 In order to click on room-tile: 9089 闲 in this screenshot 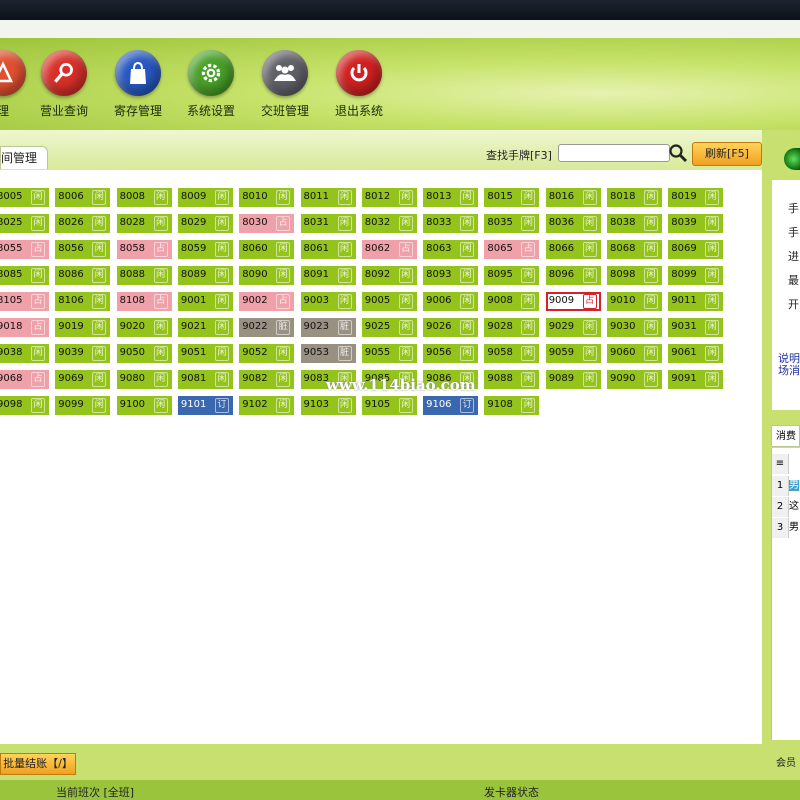, I will do `click(573, 379)`.